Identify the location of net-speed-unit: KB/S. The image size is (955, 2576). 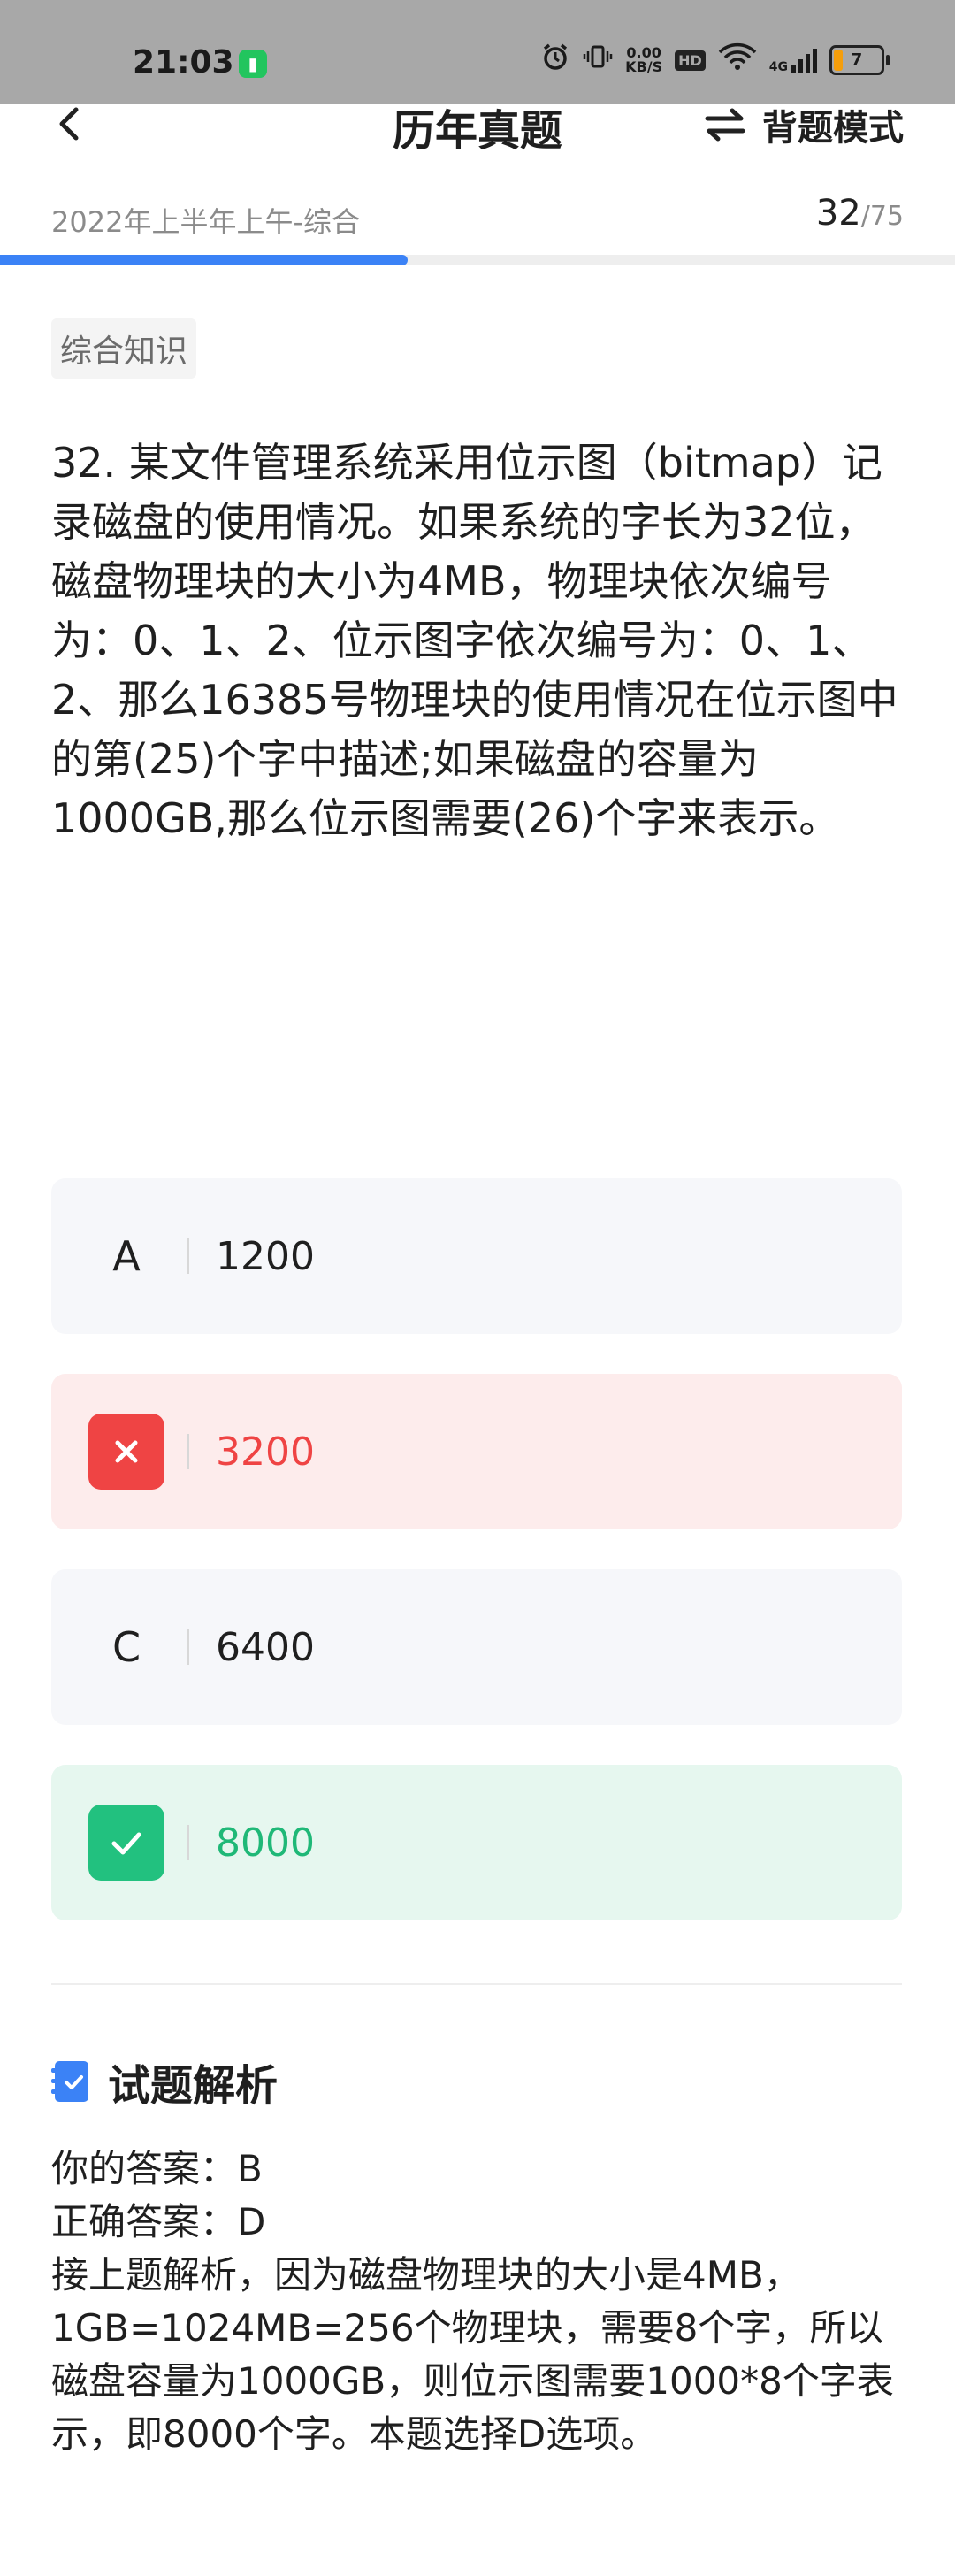
(644, 66).